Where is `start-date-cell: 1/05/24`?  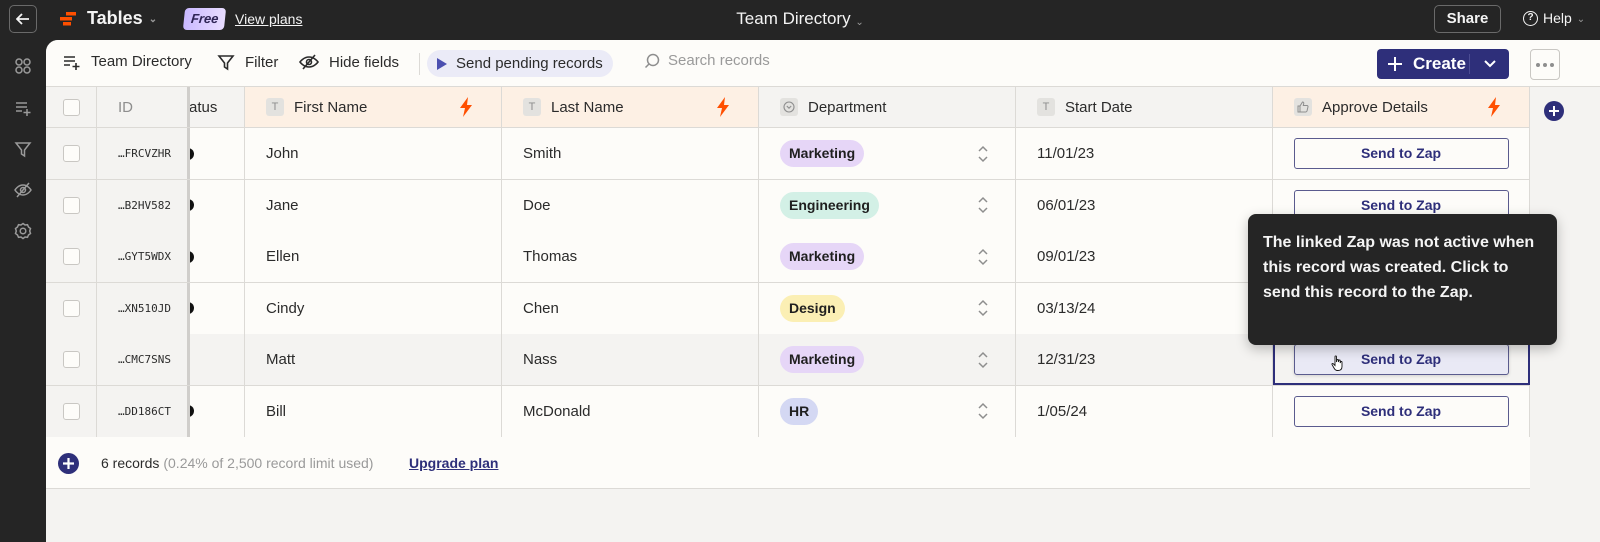
start-date-cell: 1/05/24 is located at coordinates (1144, 411).